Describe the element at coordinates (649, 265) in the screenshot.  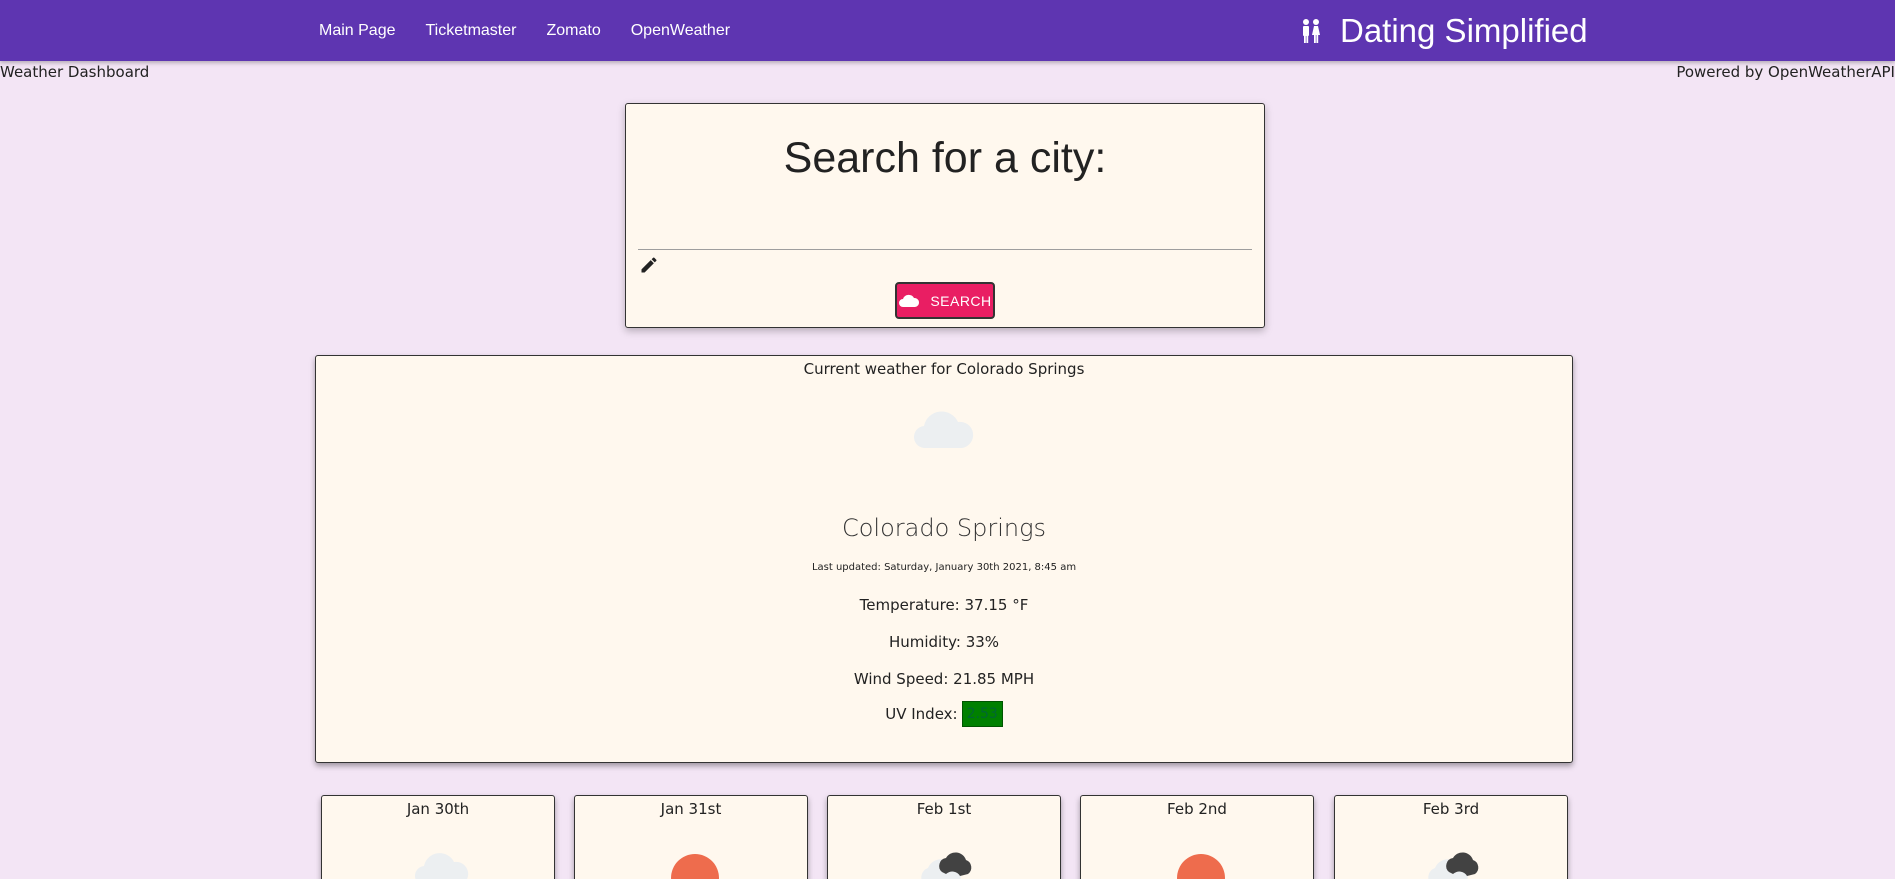
I see `pencil-icon` at that location.